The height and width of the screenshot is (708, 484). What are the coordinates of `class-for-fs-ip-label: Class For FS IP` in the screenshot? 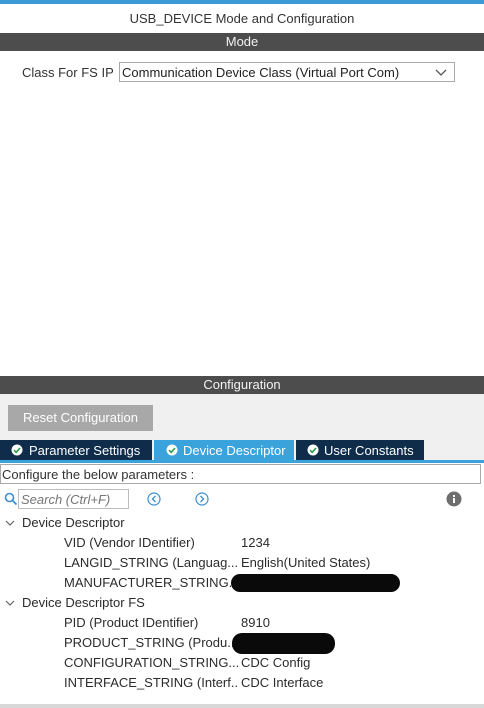 It's located at (68, 72).